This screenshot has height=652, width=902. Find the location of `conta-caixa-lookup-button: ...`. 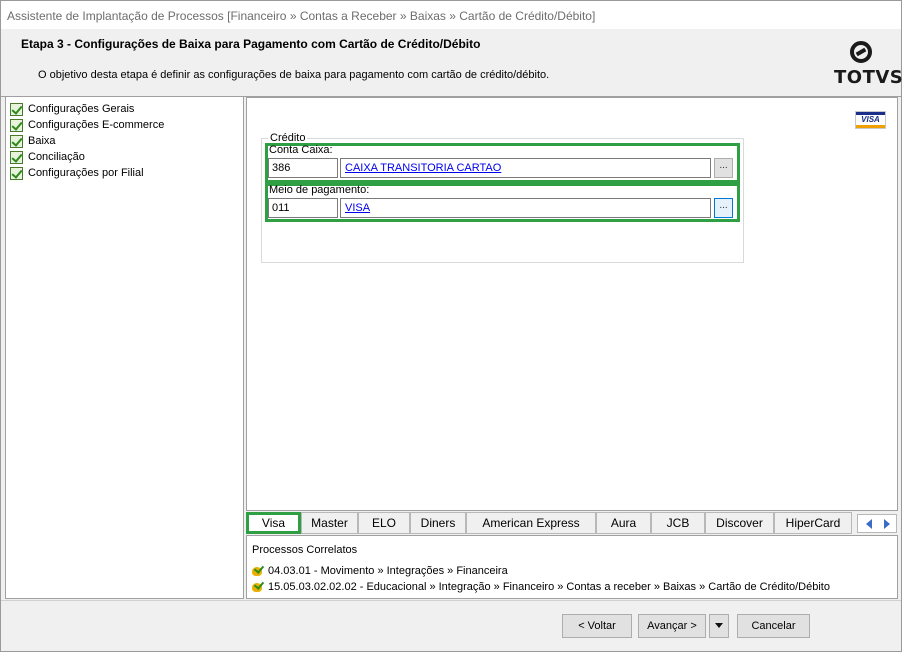

conta-caixa-lookup-button: ... is located at coordinates (723, 168).